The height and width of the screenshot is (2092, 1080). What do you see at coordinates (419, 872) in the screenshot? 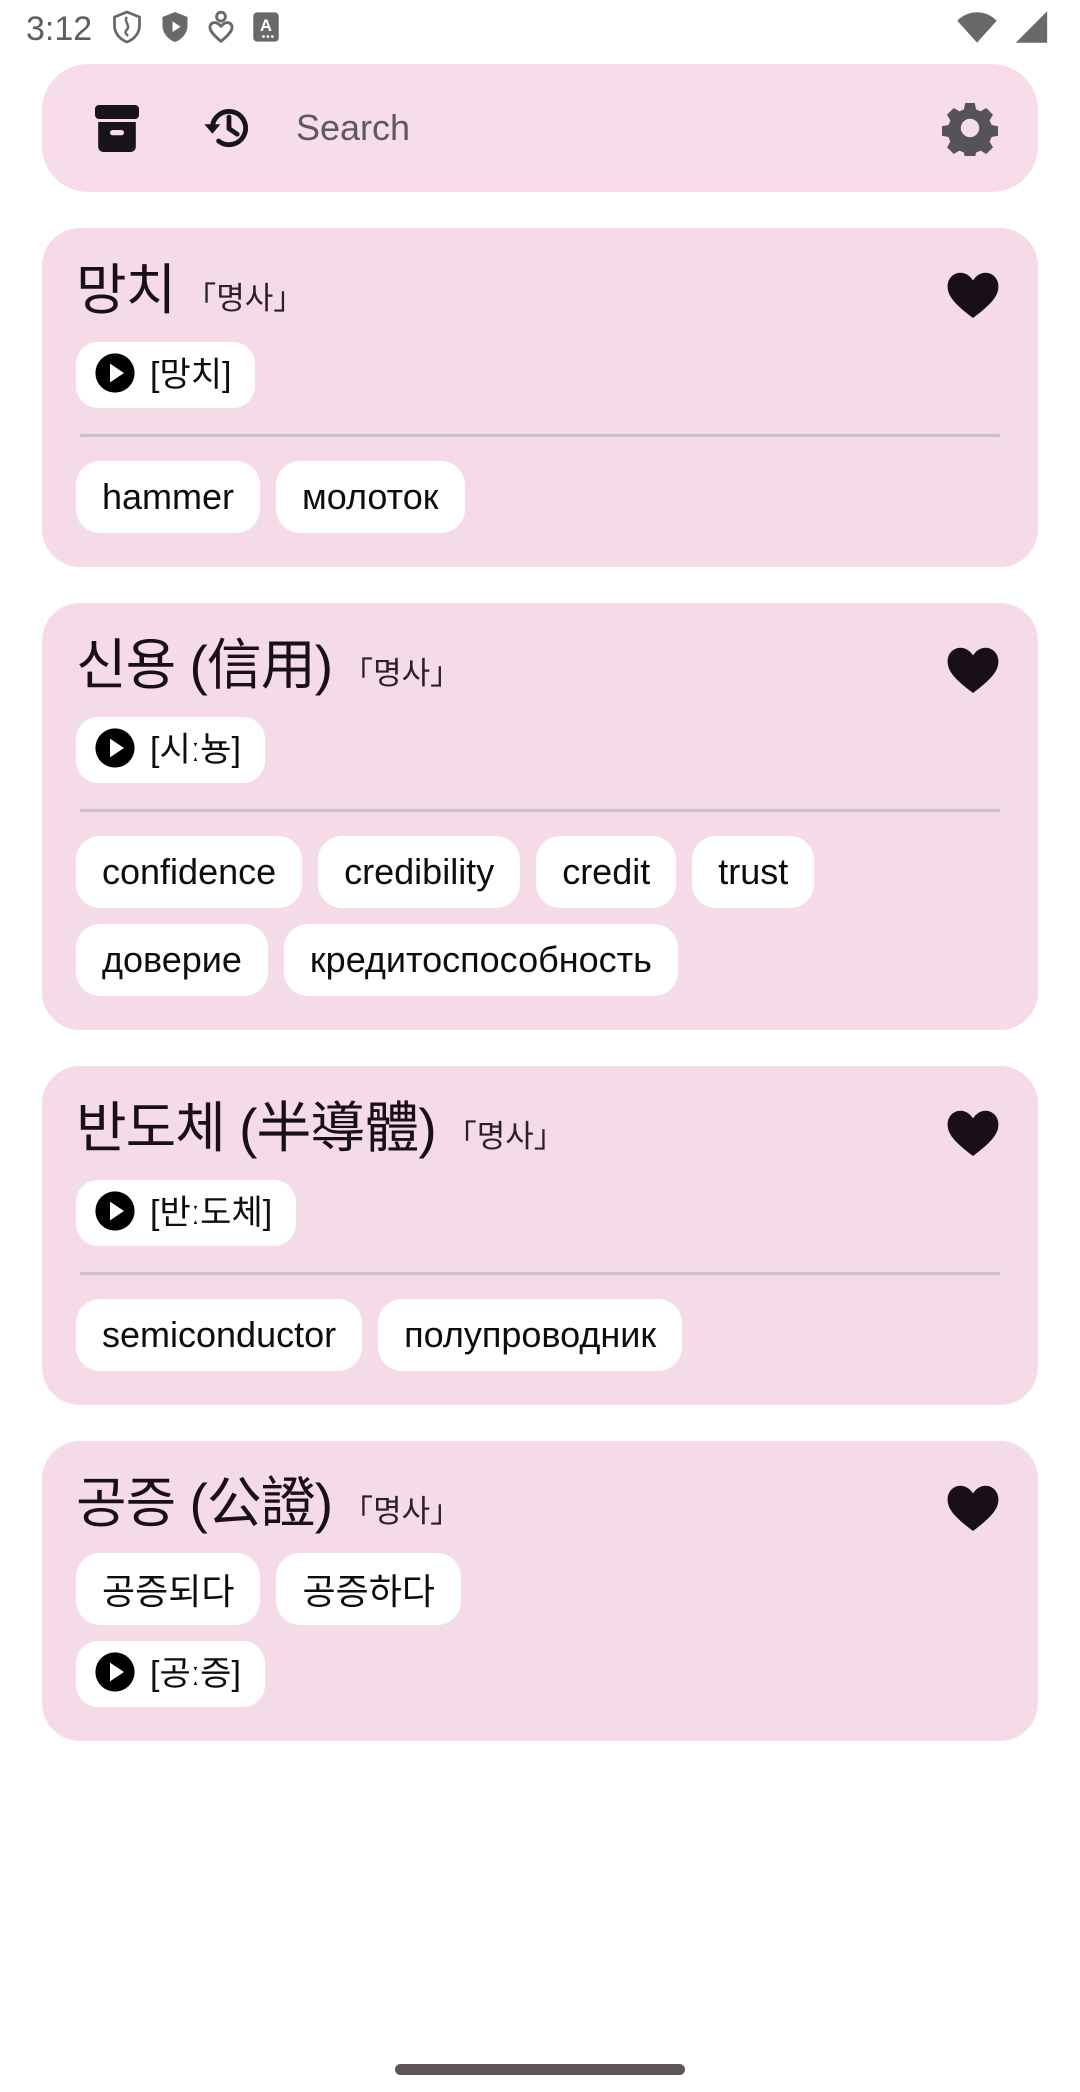
I see `translation-chip: credibility` at bounding box center [419, 872].